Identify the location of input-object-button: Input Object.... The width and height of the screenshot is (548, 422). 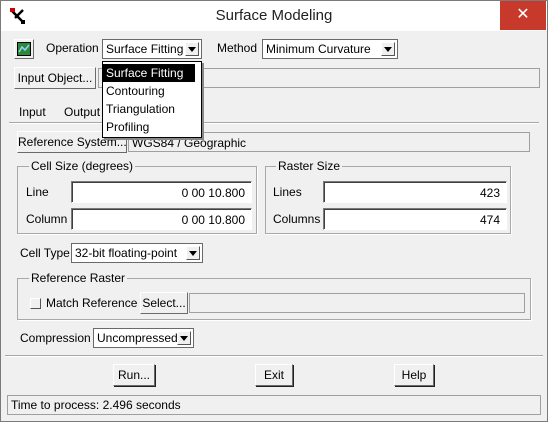
(55, 78).